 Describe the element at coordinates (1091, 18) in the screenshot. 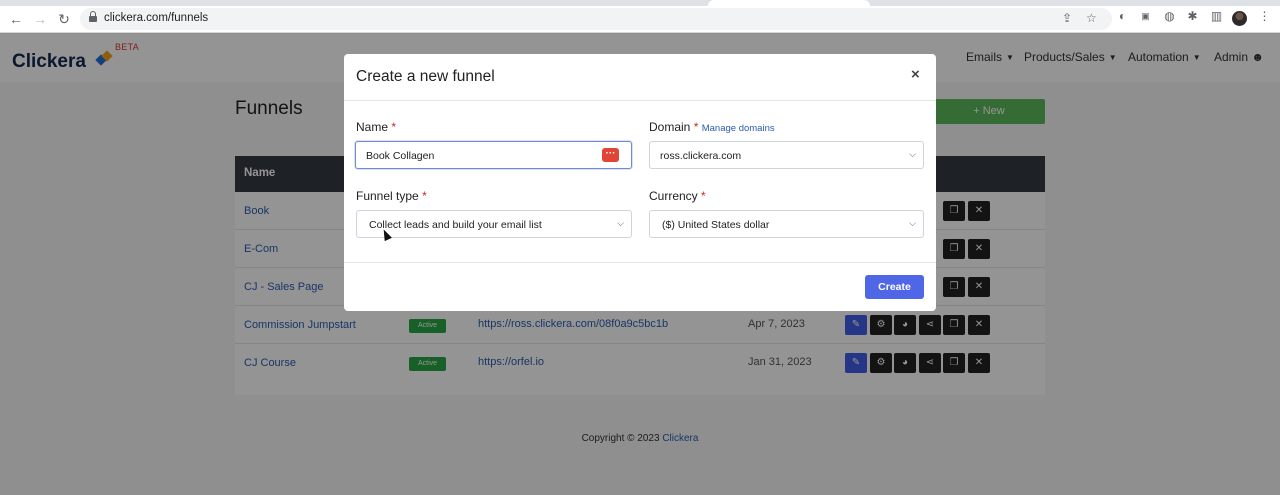

I see `bookmark-star-icon: ☆` at that location.